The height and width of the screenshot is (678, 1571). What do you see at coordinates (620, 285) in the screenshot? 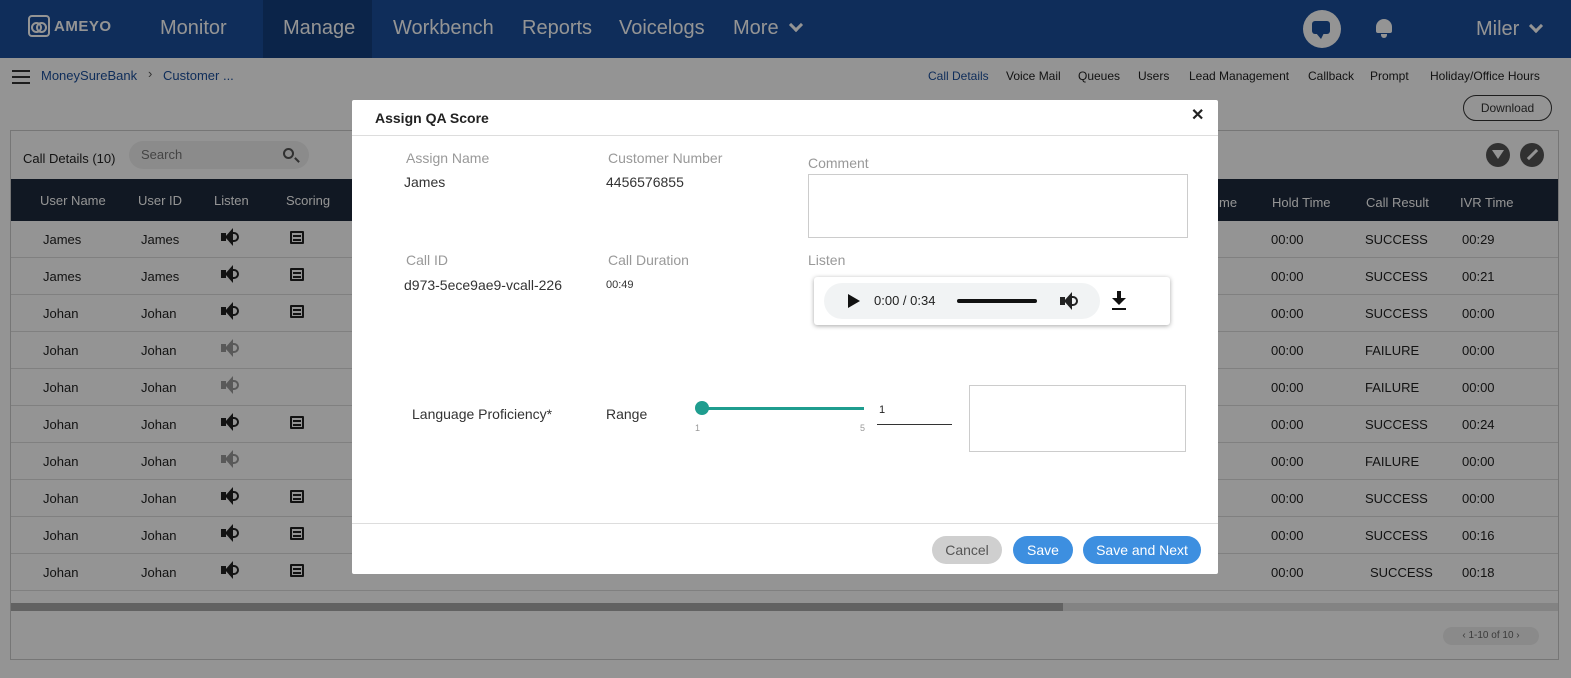
I see `call-duration-value: 00:49` at bounding box center [620, 285].